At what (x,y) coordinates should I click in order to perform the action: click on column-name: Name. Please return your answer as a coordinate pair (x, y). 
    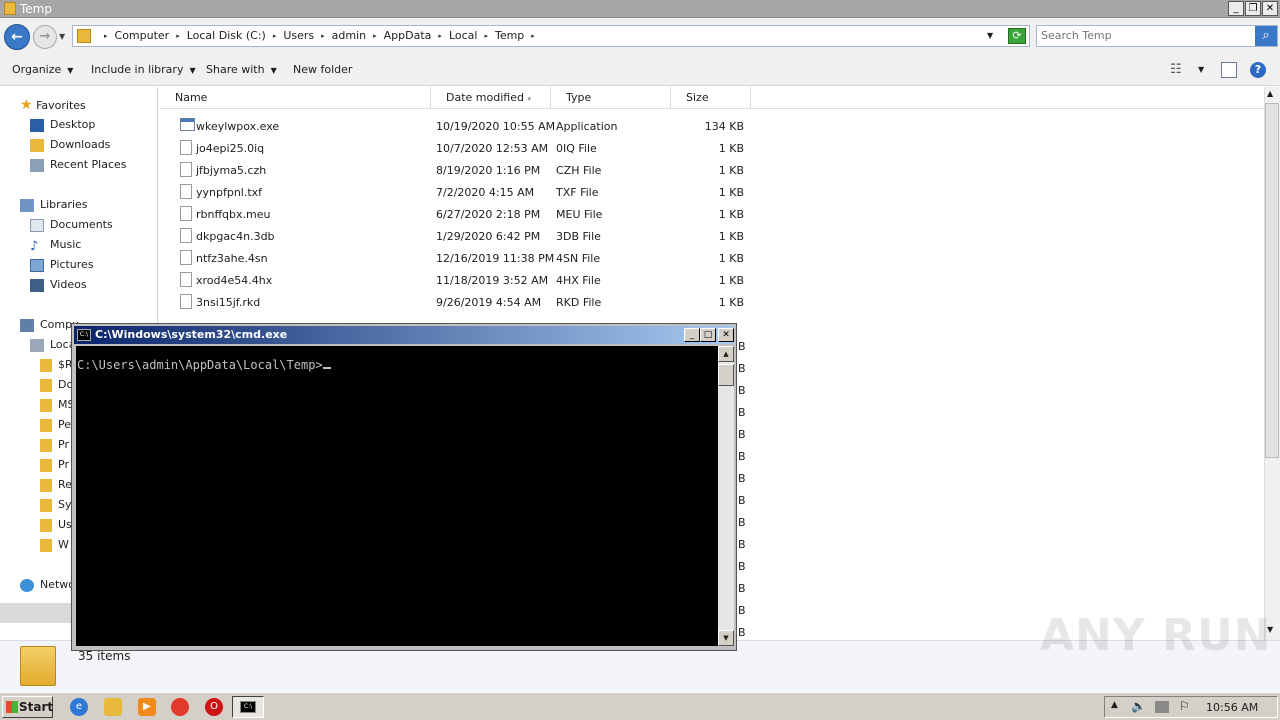
    Looking at the image, I should click on (295, 98).